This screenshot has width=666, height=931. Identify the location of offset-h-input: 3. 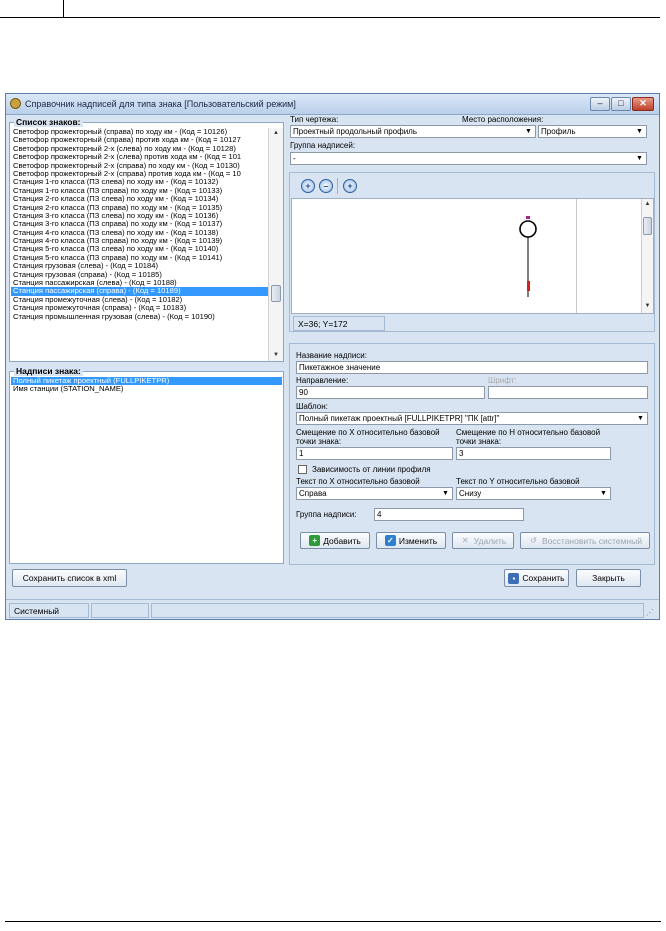
(533, 453).